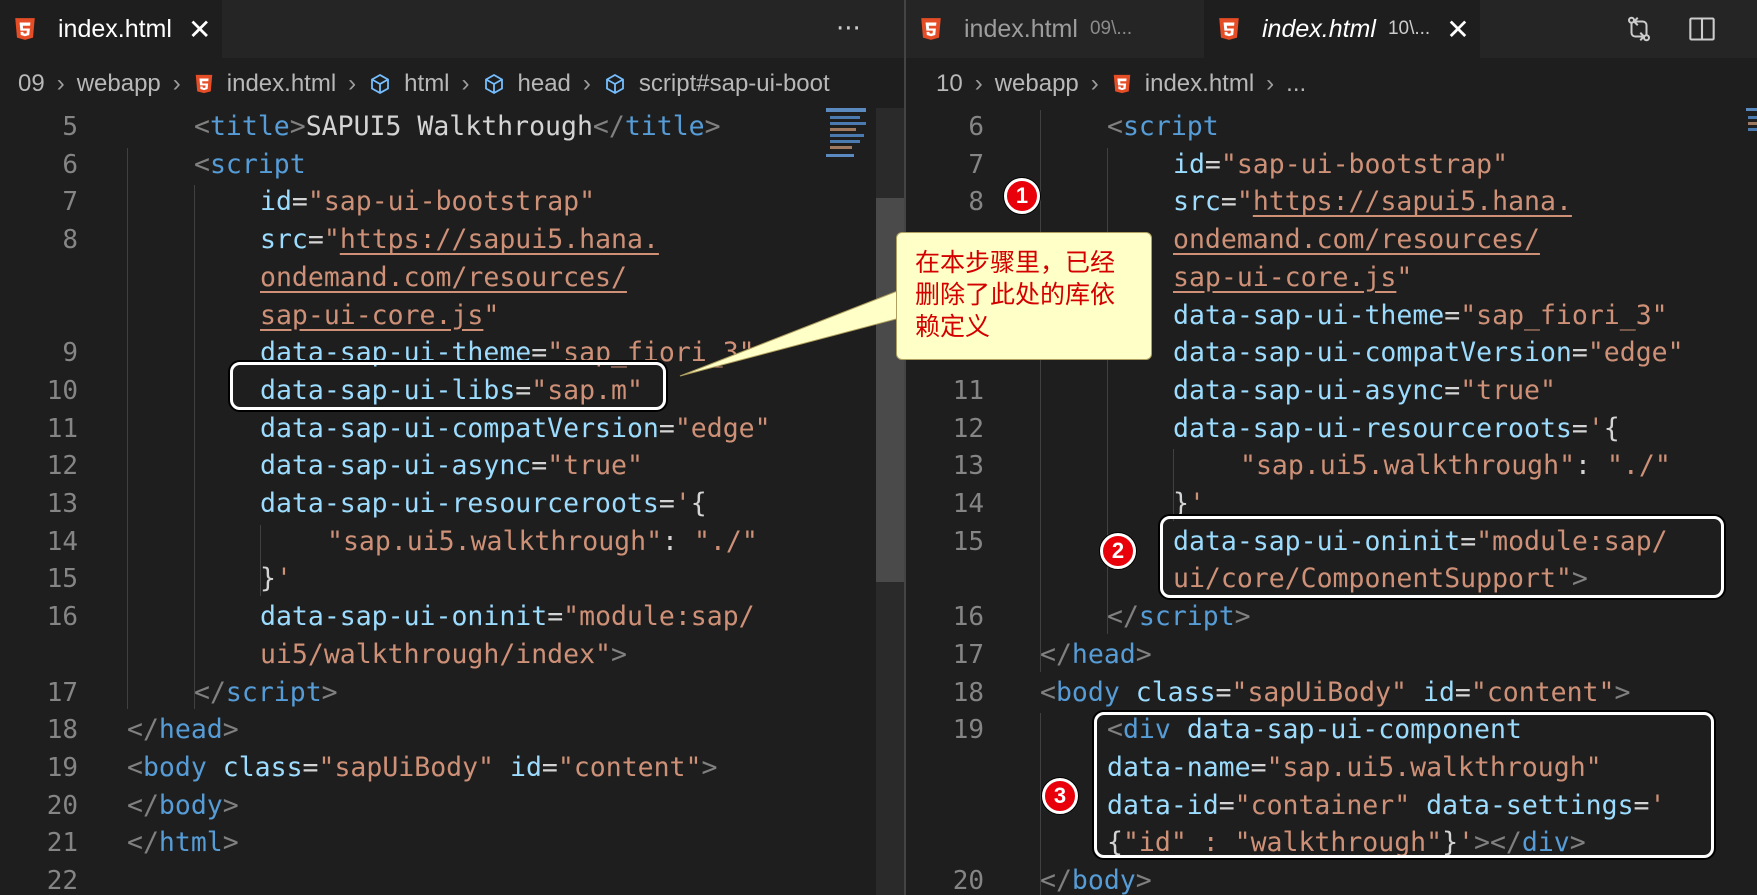  Describe the element at coordinates (1118, 551) in the screenshot. I see `step-badge-2: 2` at that location.